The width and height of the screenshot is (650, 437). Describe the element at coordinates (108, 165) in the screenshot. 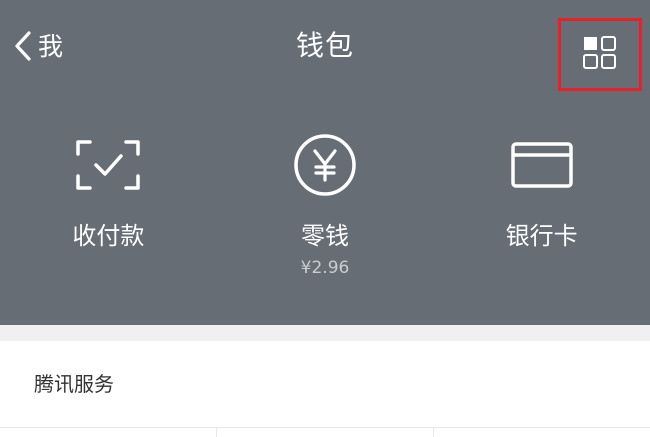

I see `scan-check-icon` at that location.